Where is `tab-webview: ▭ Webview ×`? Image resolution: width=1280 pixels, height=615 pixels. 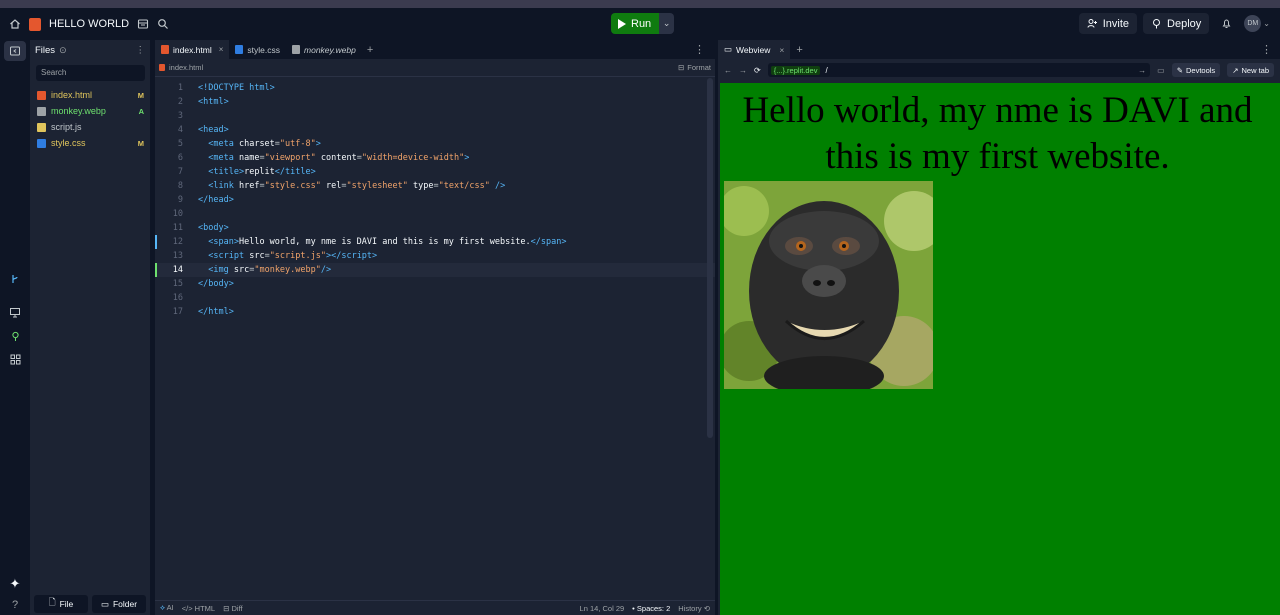
tab-webview: ▭ Webview × is located at coordinates (754, 49).